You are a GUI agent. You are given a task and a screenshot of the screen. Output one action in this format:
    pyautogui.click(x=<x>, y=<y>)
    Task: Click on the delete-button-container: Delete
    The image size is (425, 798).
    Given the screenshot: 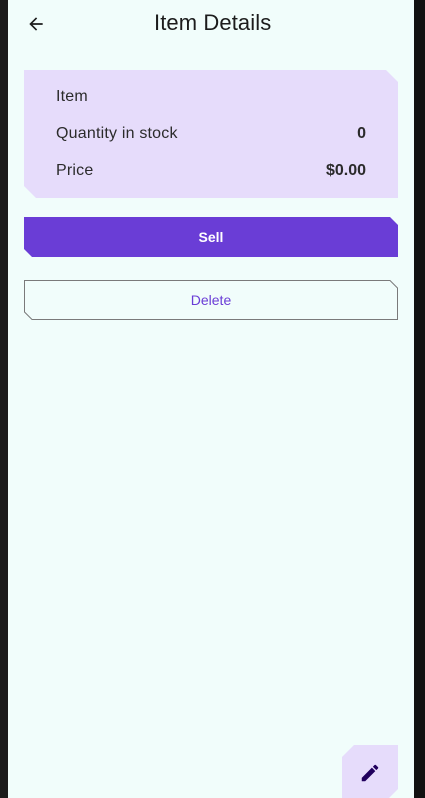 What is the action you would take?
    pyautogui.click(x=211, y=300)
    